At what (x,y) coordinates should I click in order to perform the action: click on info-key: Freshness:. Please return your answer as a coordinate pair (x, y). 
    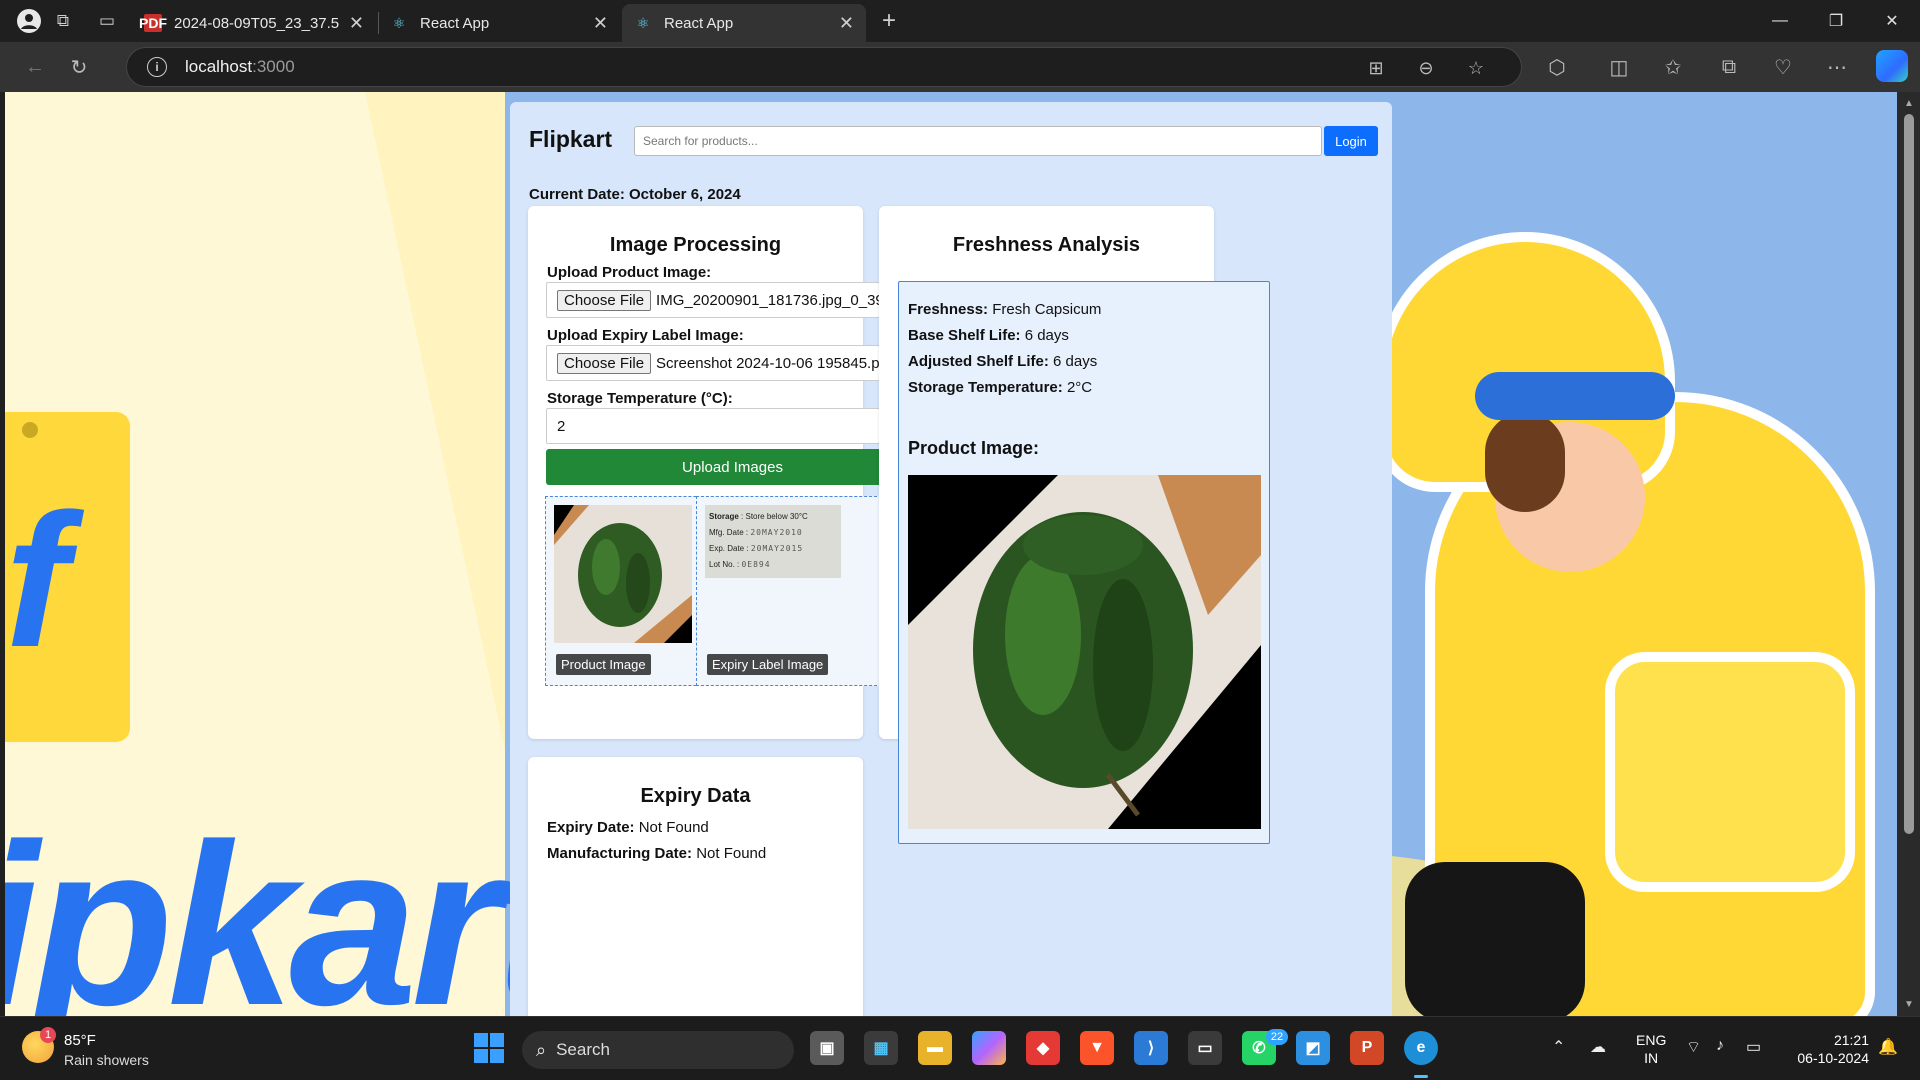
    Looking at the image, I should click on (948, 309).